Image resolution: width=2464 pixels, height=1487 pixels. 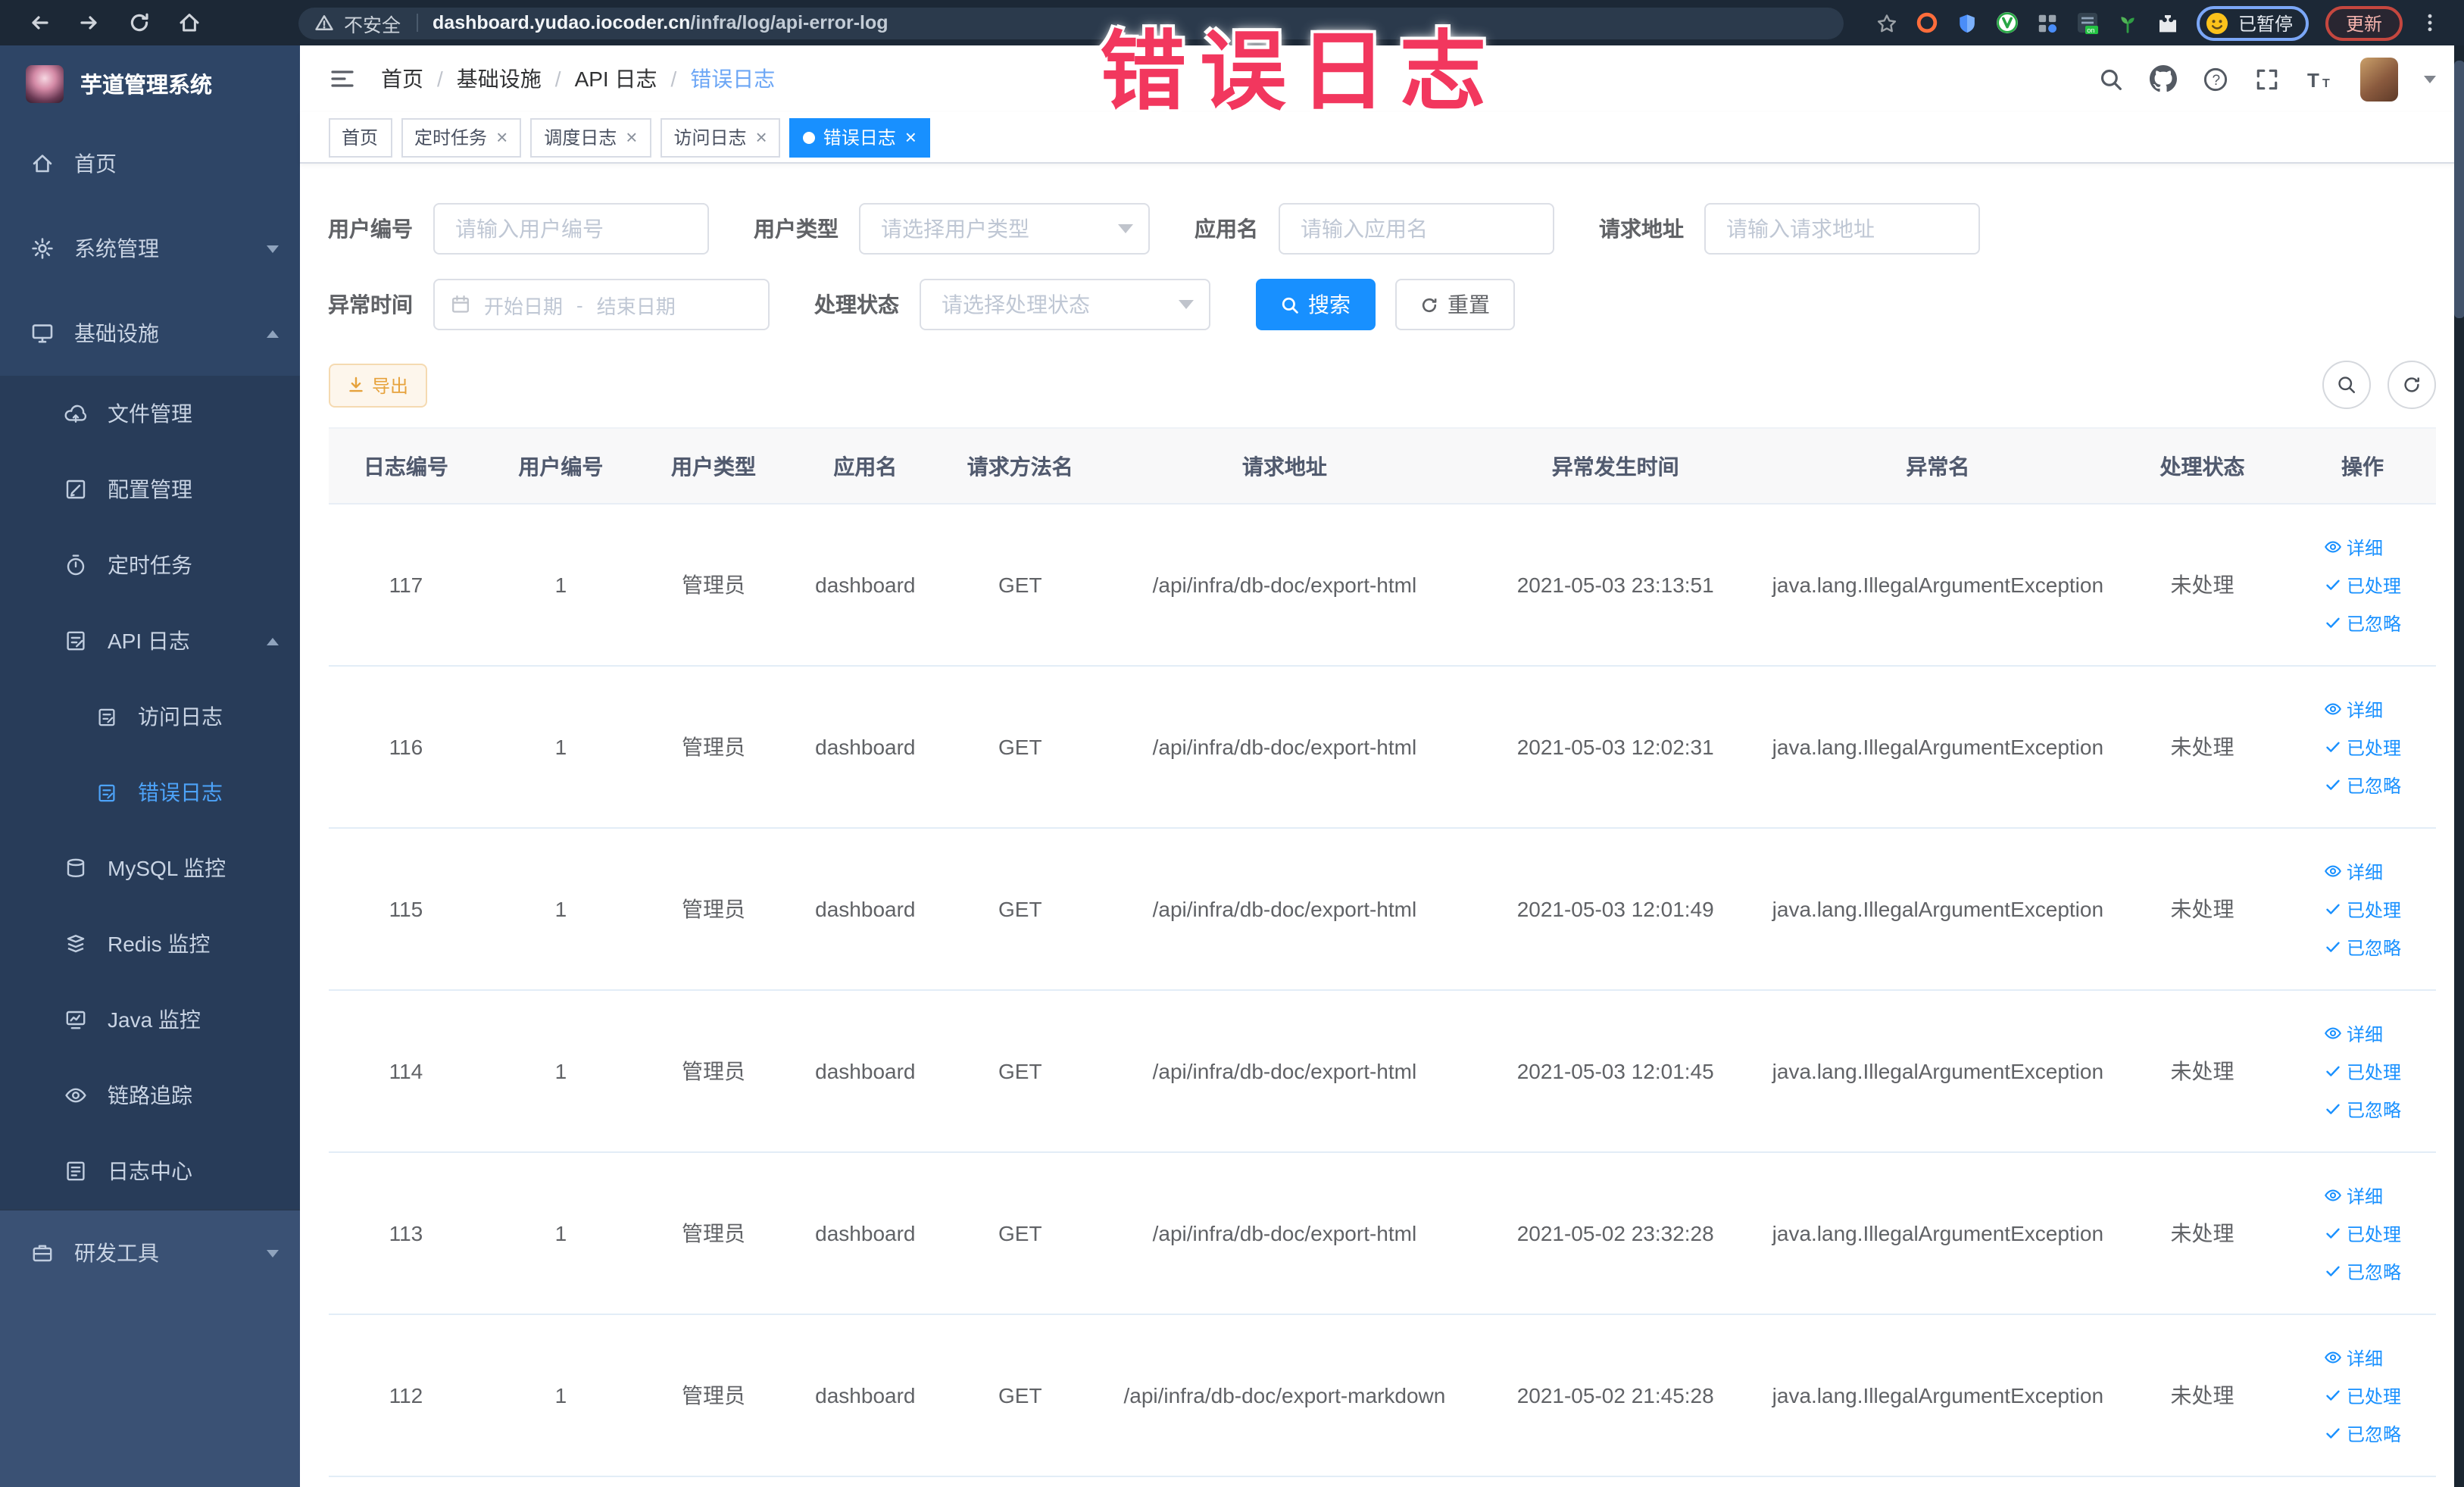 I want to click on cell-request-url: /api/infra/db-doc/export-html, so click(x=1284, y=1233).